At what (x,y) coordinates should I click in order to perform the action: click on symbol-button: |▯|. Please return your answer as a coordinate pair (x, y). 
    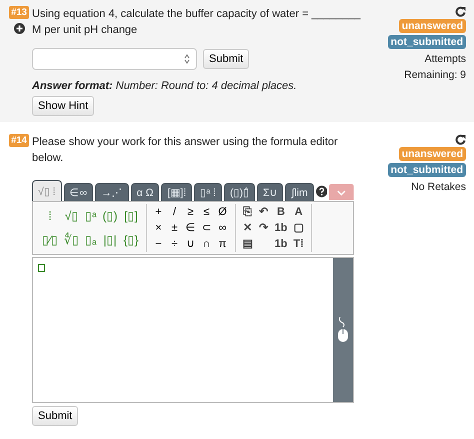
    Looking at the image, I should click on (109, 240).